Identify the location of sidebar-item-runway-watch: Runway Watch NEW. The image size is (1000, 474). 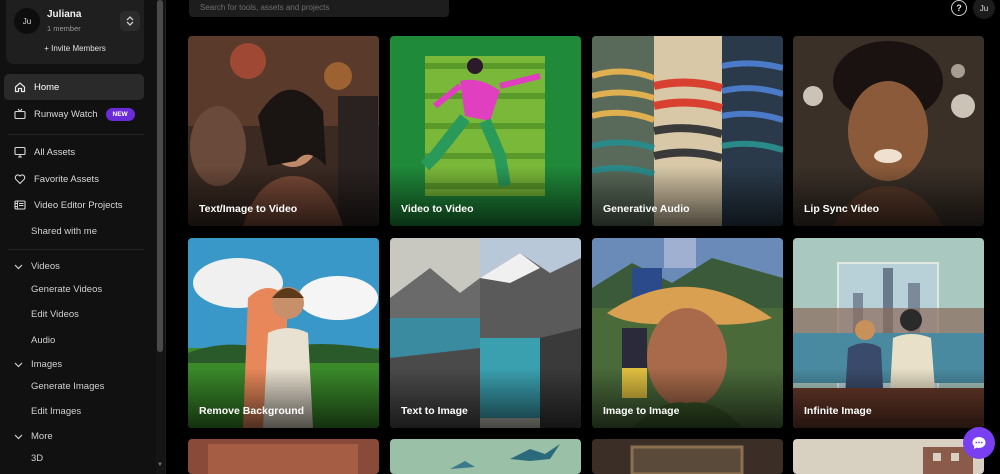
(74, 114).